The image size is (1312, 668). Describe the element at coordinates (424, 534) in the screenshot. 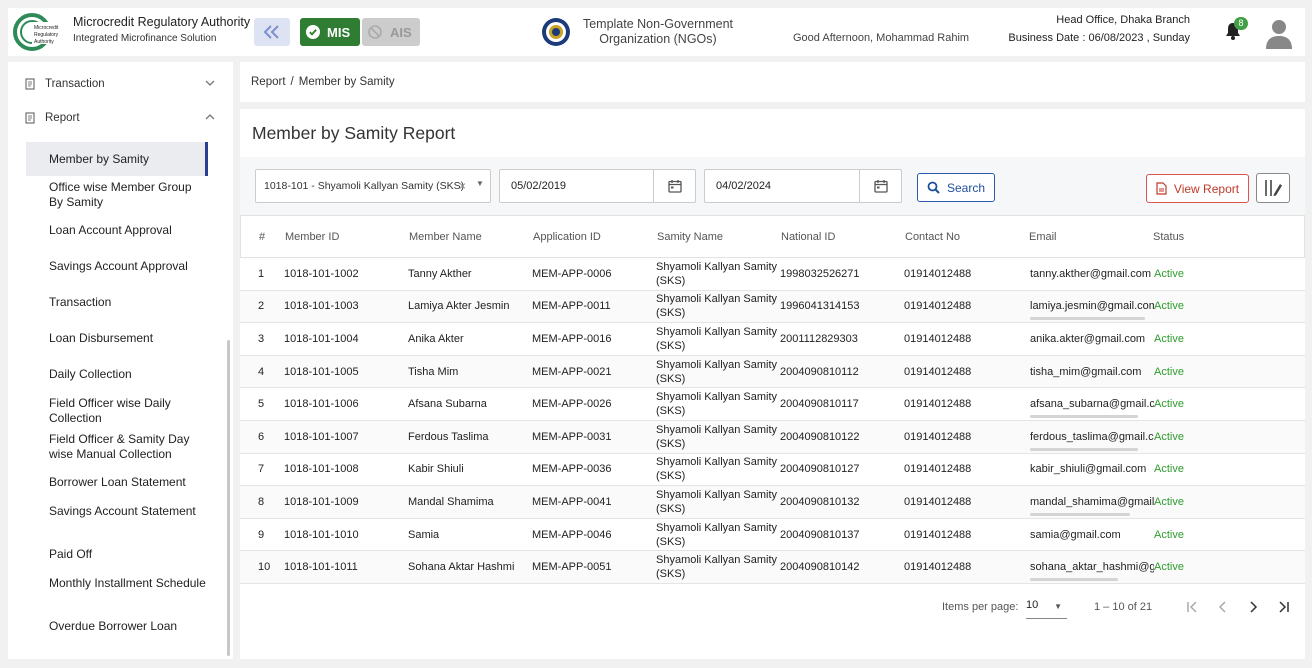

I see `member-name: Samia` at that location.